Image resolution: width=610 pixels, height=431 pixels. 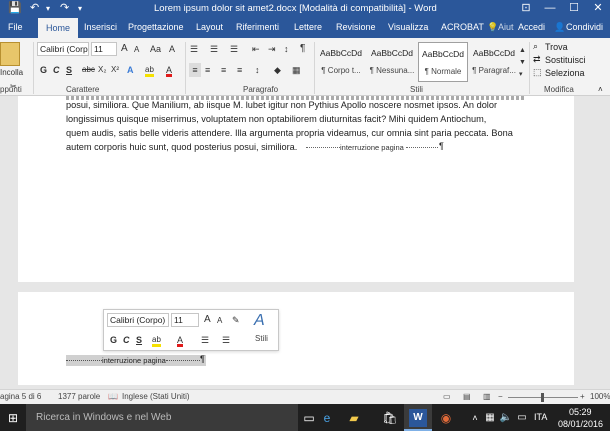 What do you see at coordinates (408, 27) in the screenshot?
I see `tab-view: Visualizza` at bounding box center [408, 27].